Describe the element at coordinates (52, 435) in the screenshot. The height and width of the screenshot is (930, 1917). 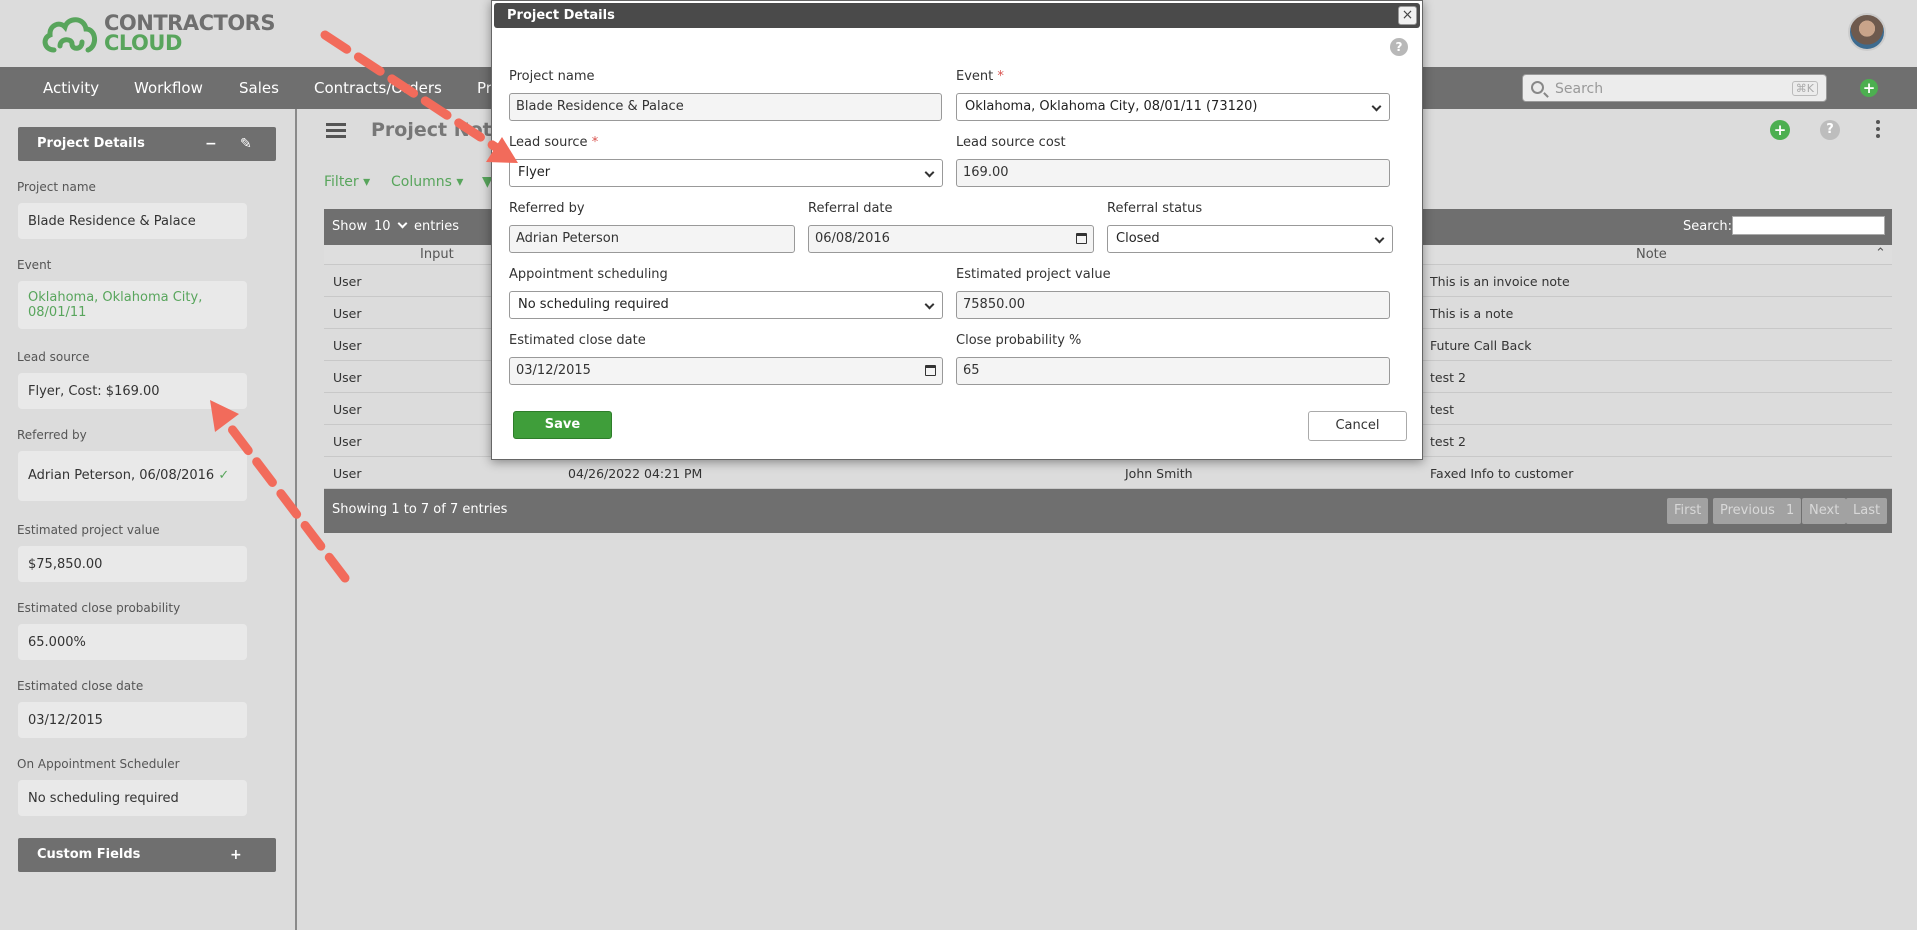
I see `sidebar-label-referred-by: Referred by` at that location.